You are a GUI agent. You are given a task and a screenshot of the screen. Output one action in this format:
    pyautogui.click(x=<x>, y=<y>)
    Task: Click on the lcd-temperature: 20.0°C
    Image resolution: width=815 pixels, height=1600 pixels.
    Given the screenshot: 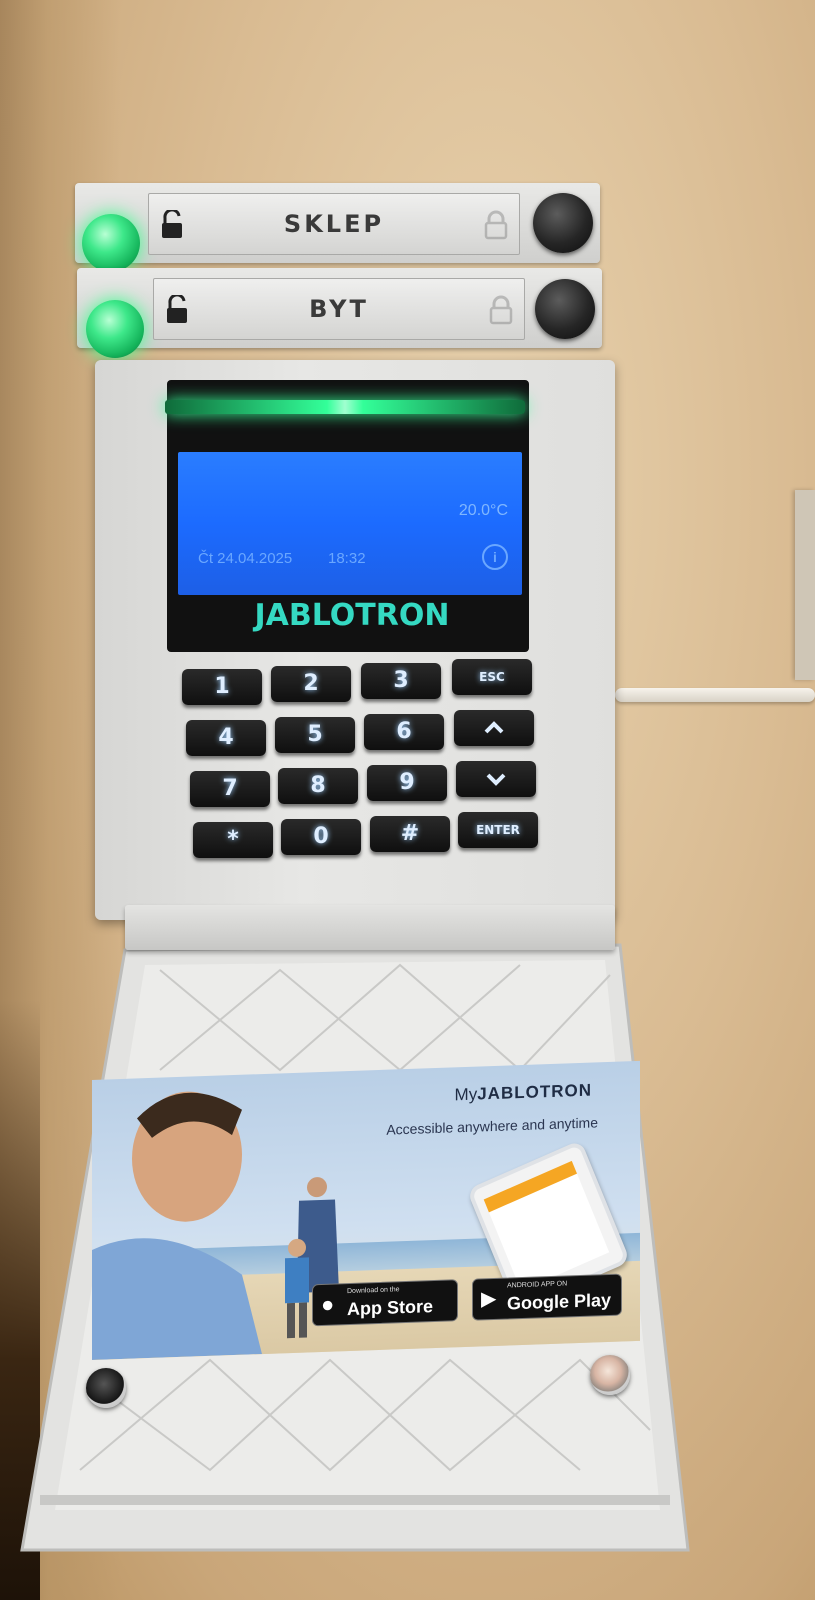 What is the action you would take?
    pyautogui.click(x=483, y=510)
    